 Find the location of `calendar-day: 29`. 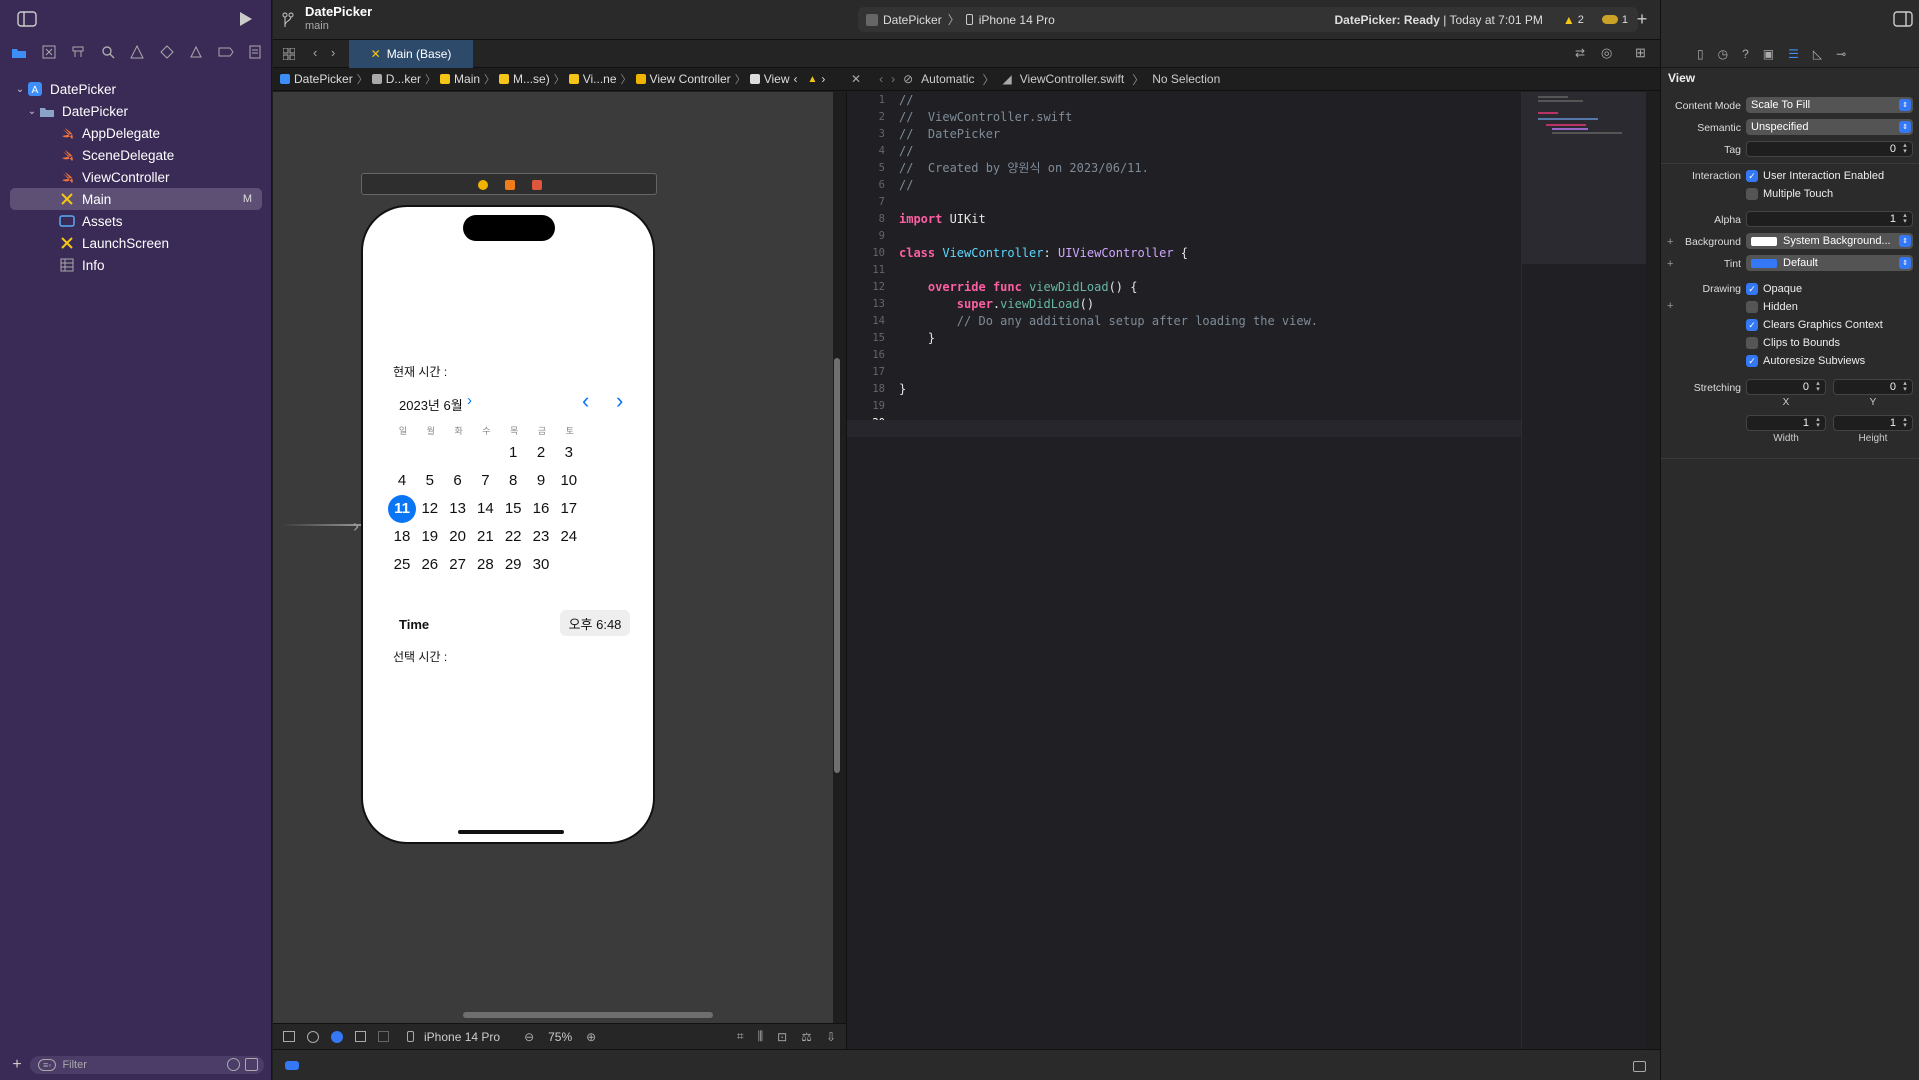

calendar-day: 29 is located at coordinates (513, 565).